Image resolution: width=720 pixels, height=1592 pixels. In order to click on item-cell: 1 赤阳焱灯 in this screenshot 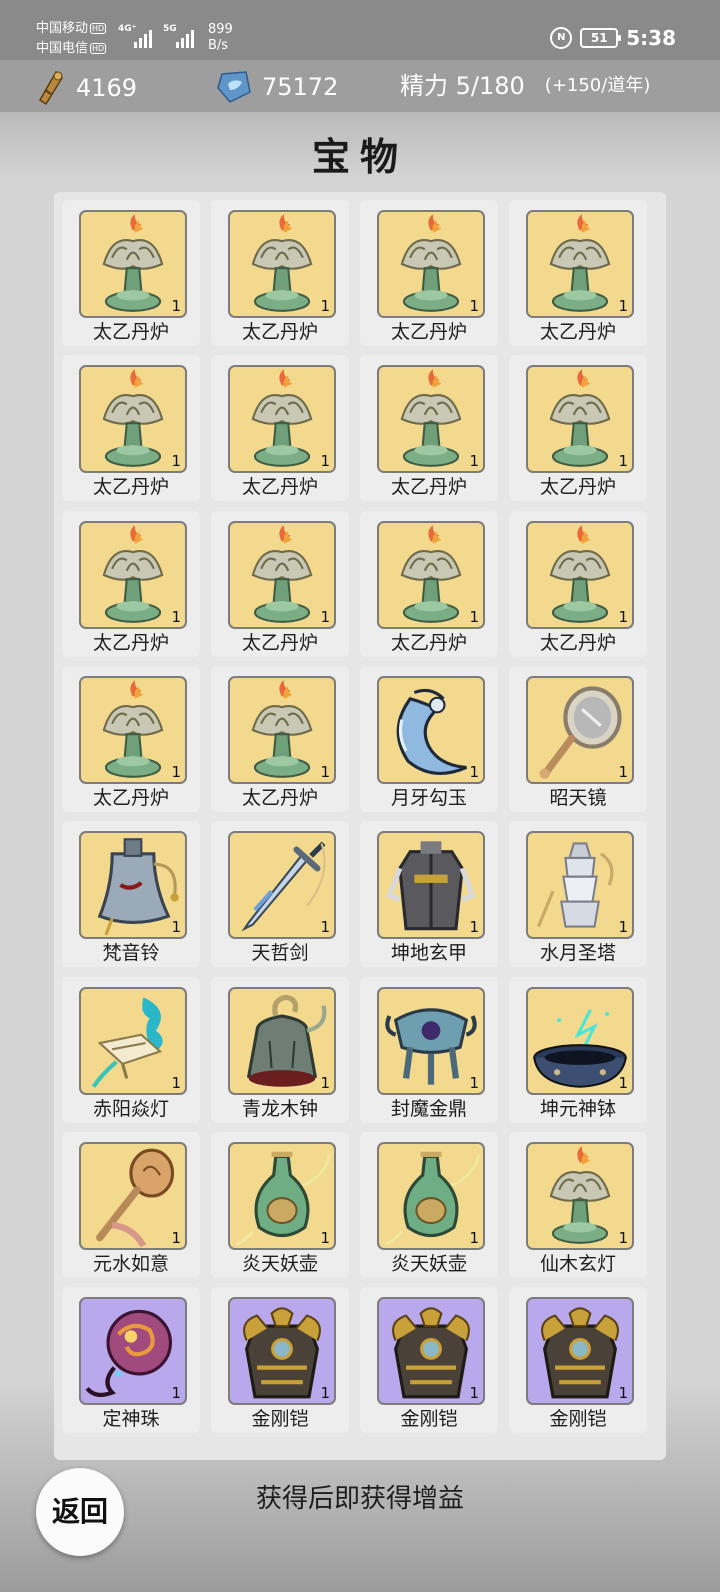, I will do `click(131, 1049)`.